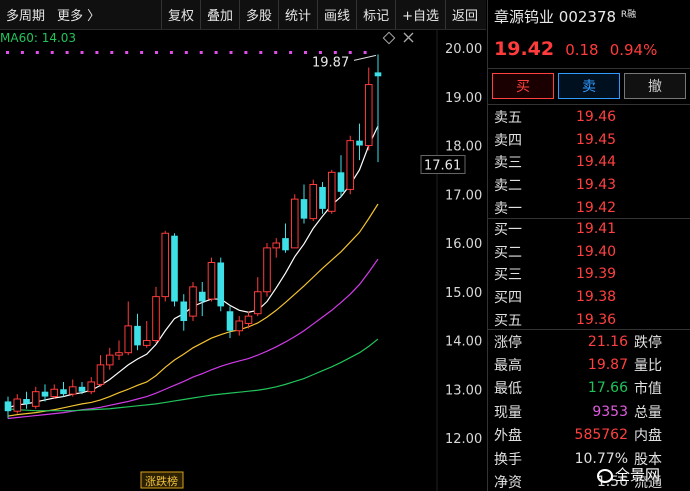 This screenshot has width=690, height=491. I want to click on ask-row: 卖一 19.42, so click(555, 207).